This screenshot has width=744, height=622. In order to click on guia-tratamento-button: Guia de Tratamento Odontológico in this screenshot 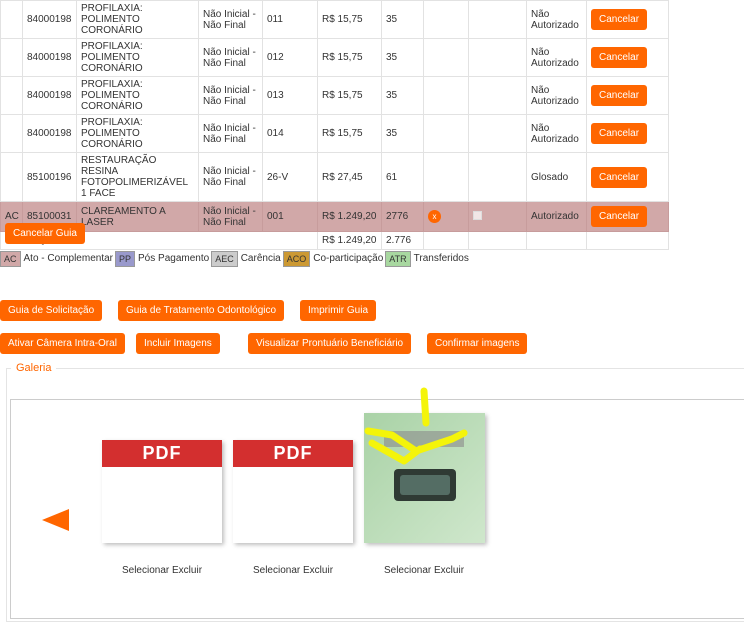, I will do `click(201, 310)`.